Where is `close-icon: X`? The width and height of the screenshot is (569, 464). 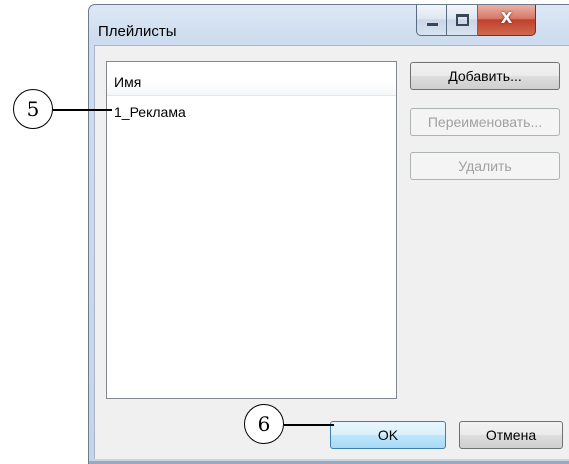 close-icon: X is located at coordinates (506, 18).